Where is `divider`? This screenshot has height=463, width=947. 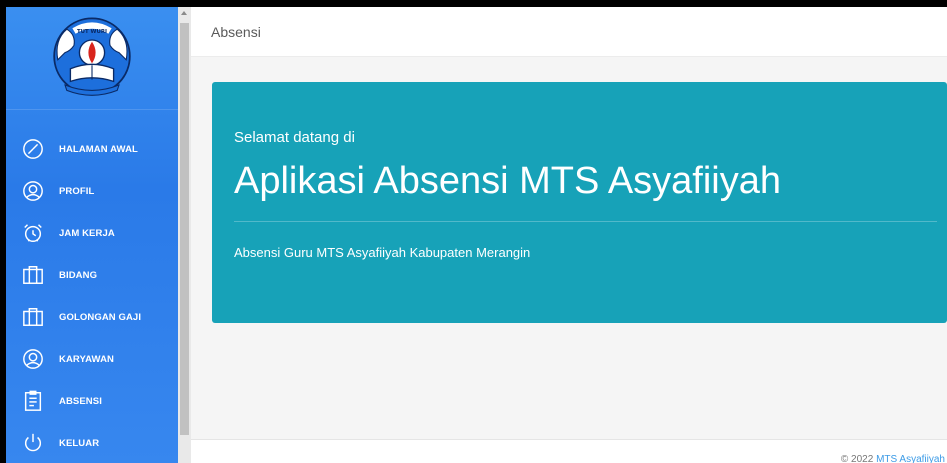 divider is located at coordinates (585, 221).